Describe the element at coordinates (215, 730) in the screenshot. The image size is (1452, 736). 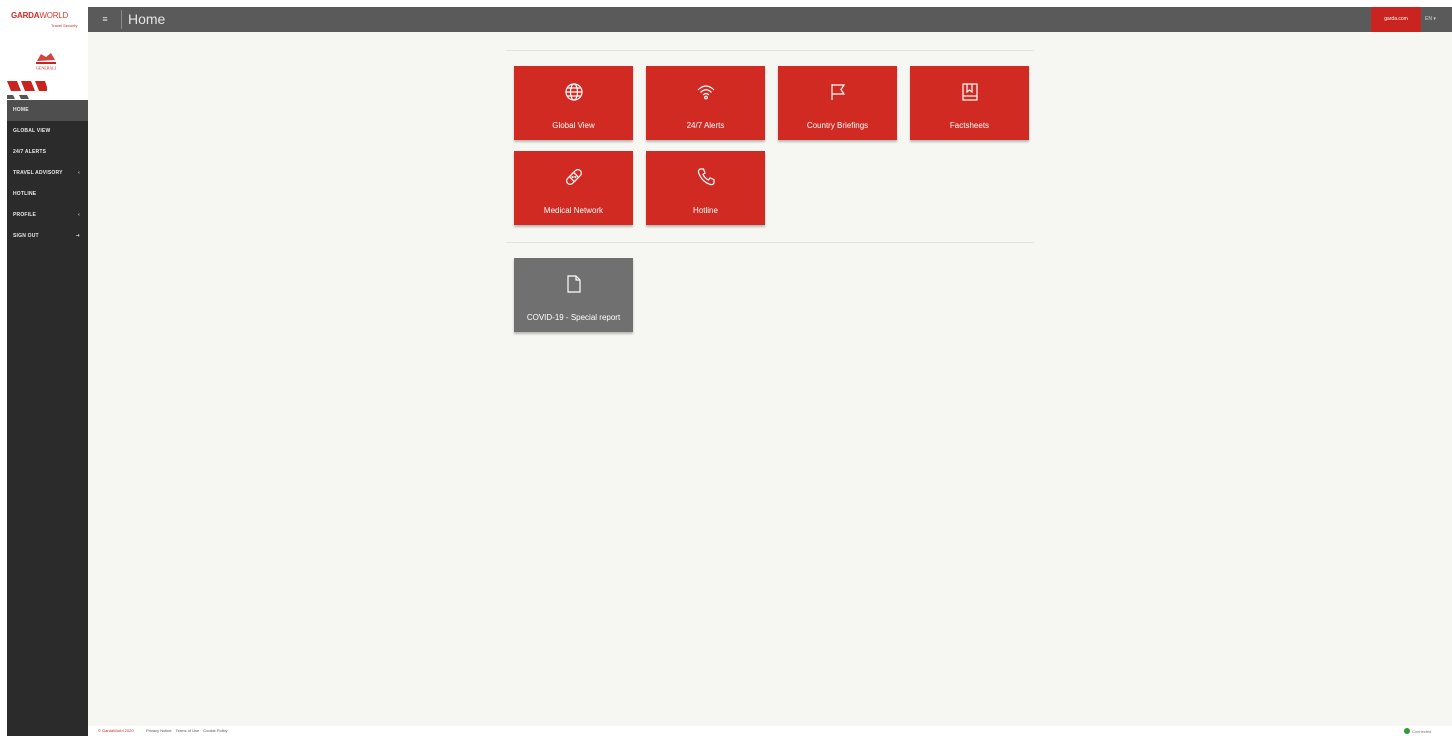
I see `cookie-link: Cookie Policy` at that location.